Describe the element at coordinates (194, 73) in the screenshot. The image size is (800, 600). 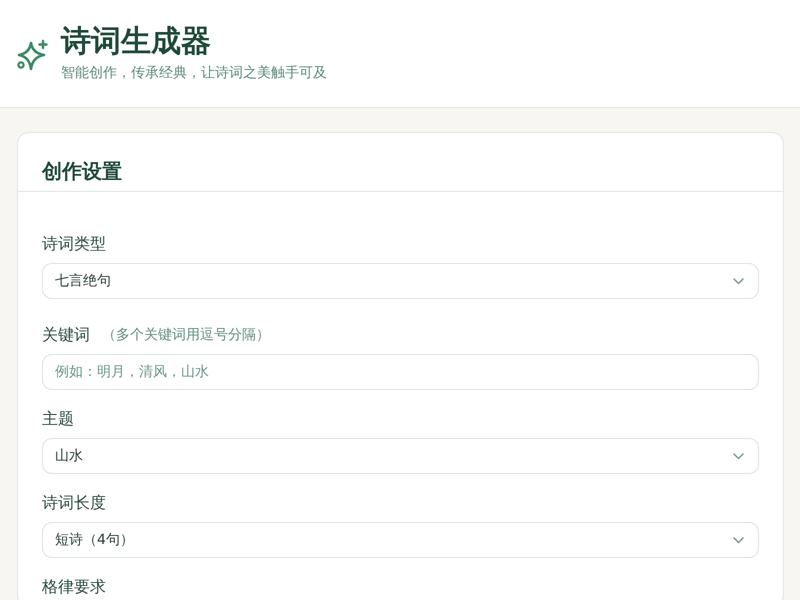
I see `app-subtitle: 智能创作，传承经典，让诗词之美触手可及` at that location.